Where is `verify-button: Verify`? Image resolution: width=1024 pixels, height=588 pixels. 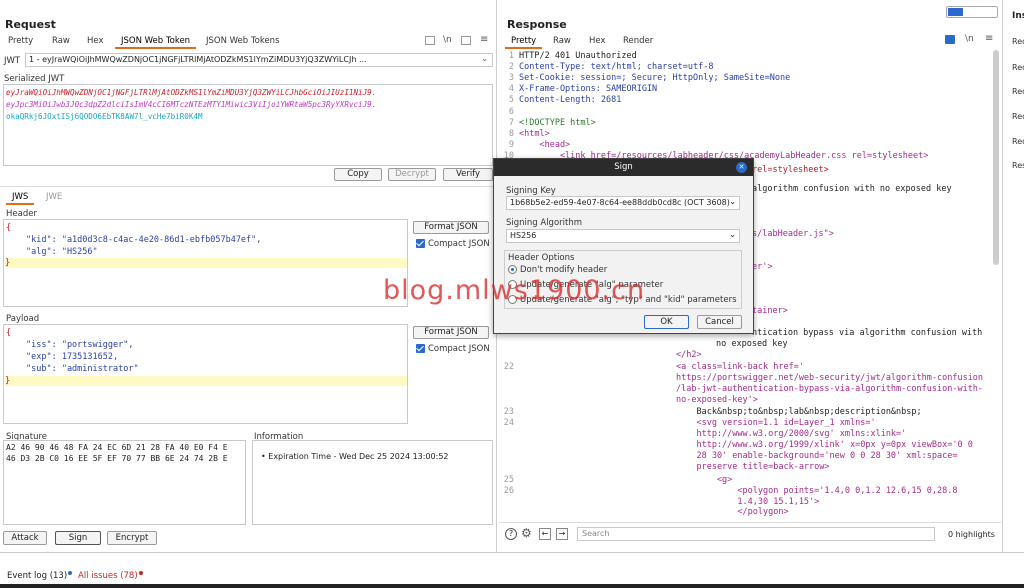 verify-button: Verify is located at coordinates (468, 174).